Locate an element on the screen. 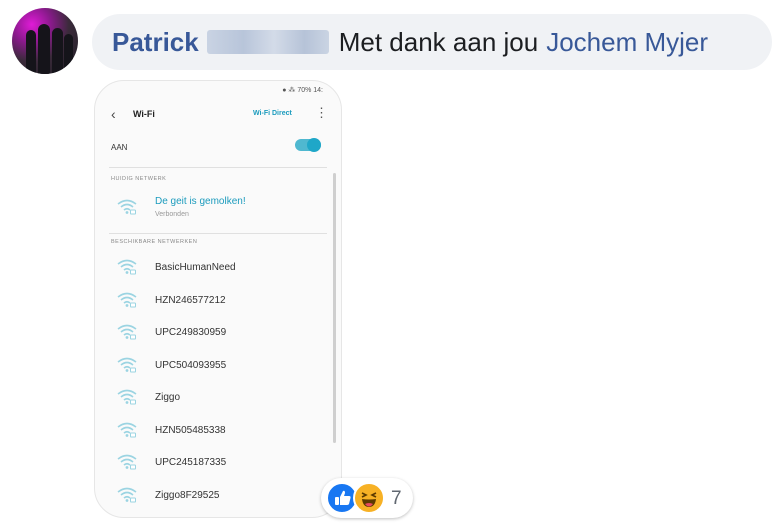 The width and height of the screenshot is (784, 526). network-name: HZN505485338 is located at coordinates (190, 430).